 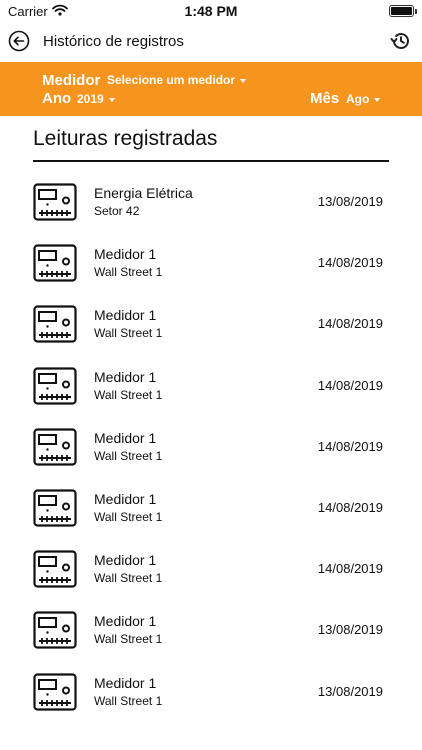 I want to click on meter-filter-select: Selecione um medidor, so click(x=177, y=80).